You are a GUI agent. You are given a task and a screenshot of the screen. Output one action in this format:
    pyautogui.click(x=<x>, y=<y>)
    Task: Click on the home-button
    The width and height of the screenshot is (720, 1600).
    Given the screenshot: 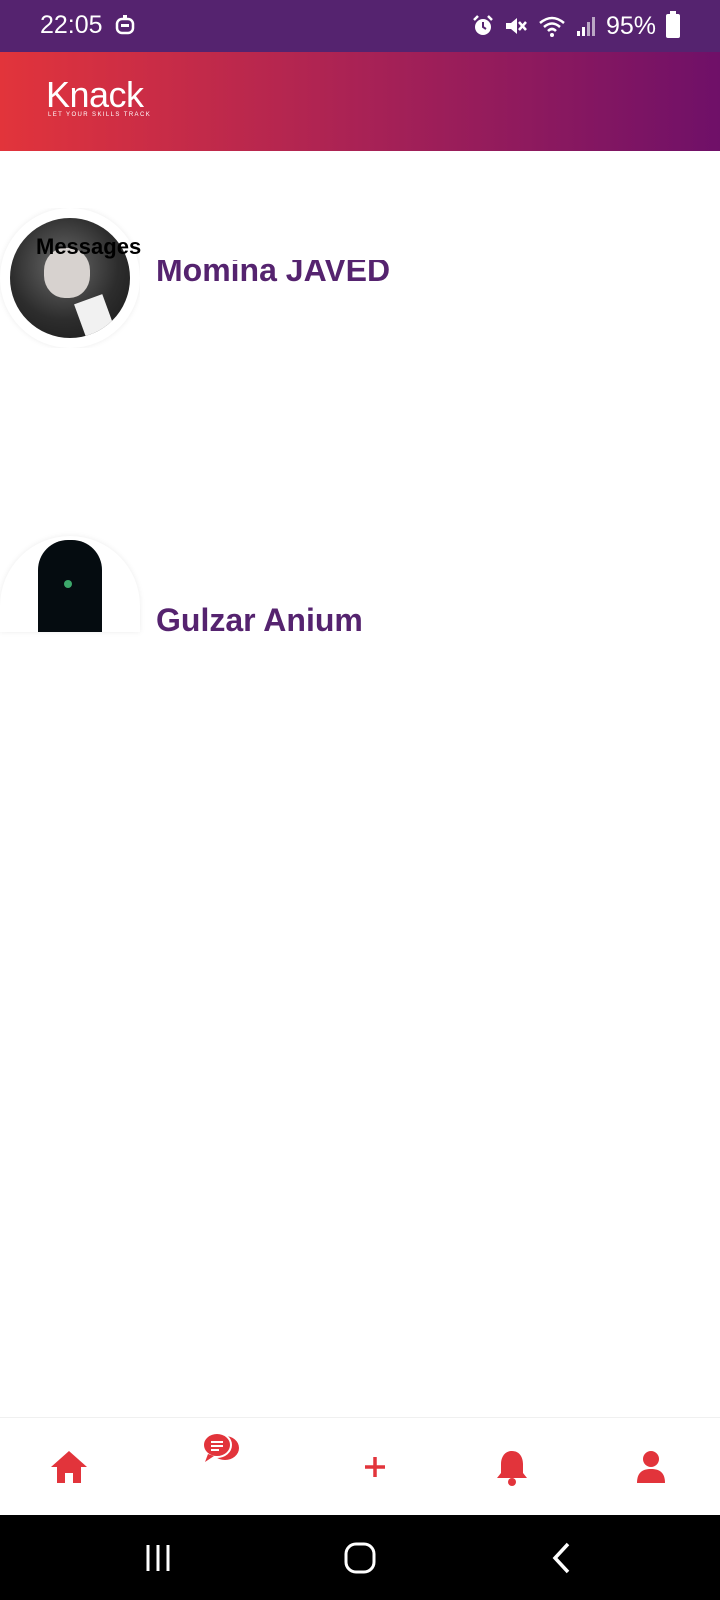 What is the action you would take?
    pyautogui.click(x=360, y=1557)
    